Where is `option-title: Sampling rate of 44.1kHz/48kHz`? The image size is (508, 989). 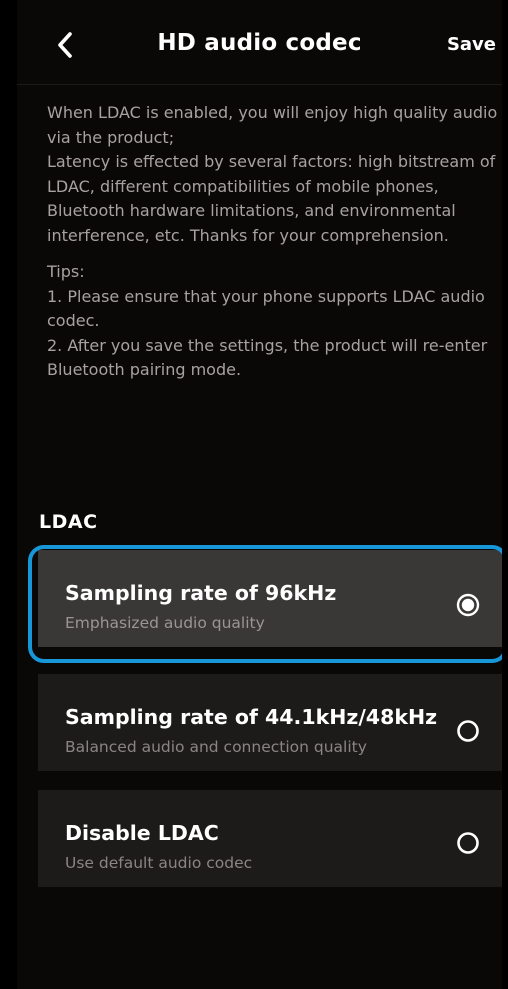
option-title: Sampling rate of 44.1kHz/48kHz is located at coordinates (251, 717).